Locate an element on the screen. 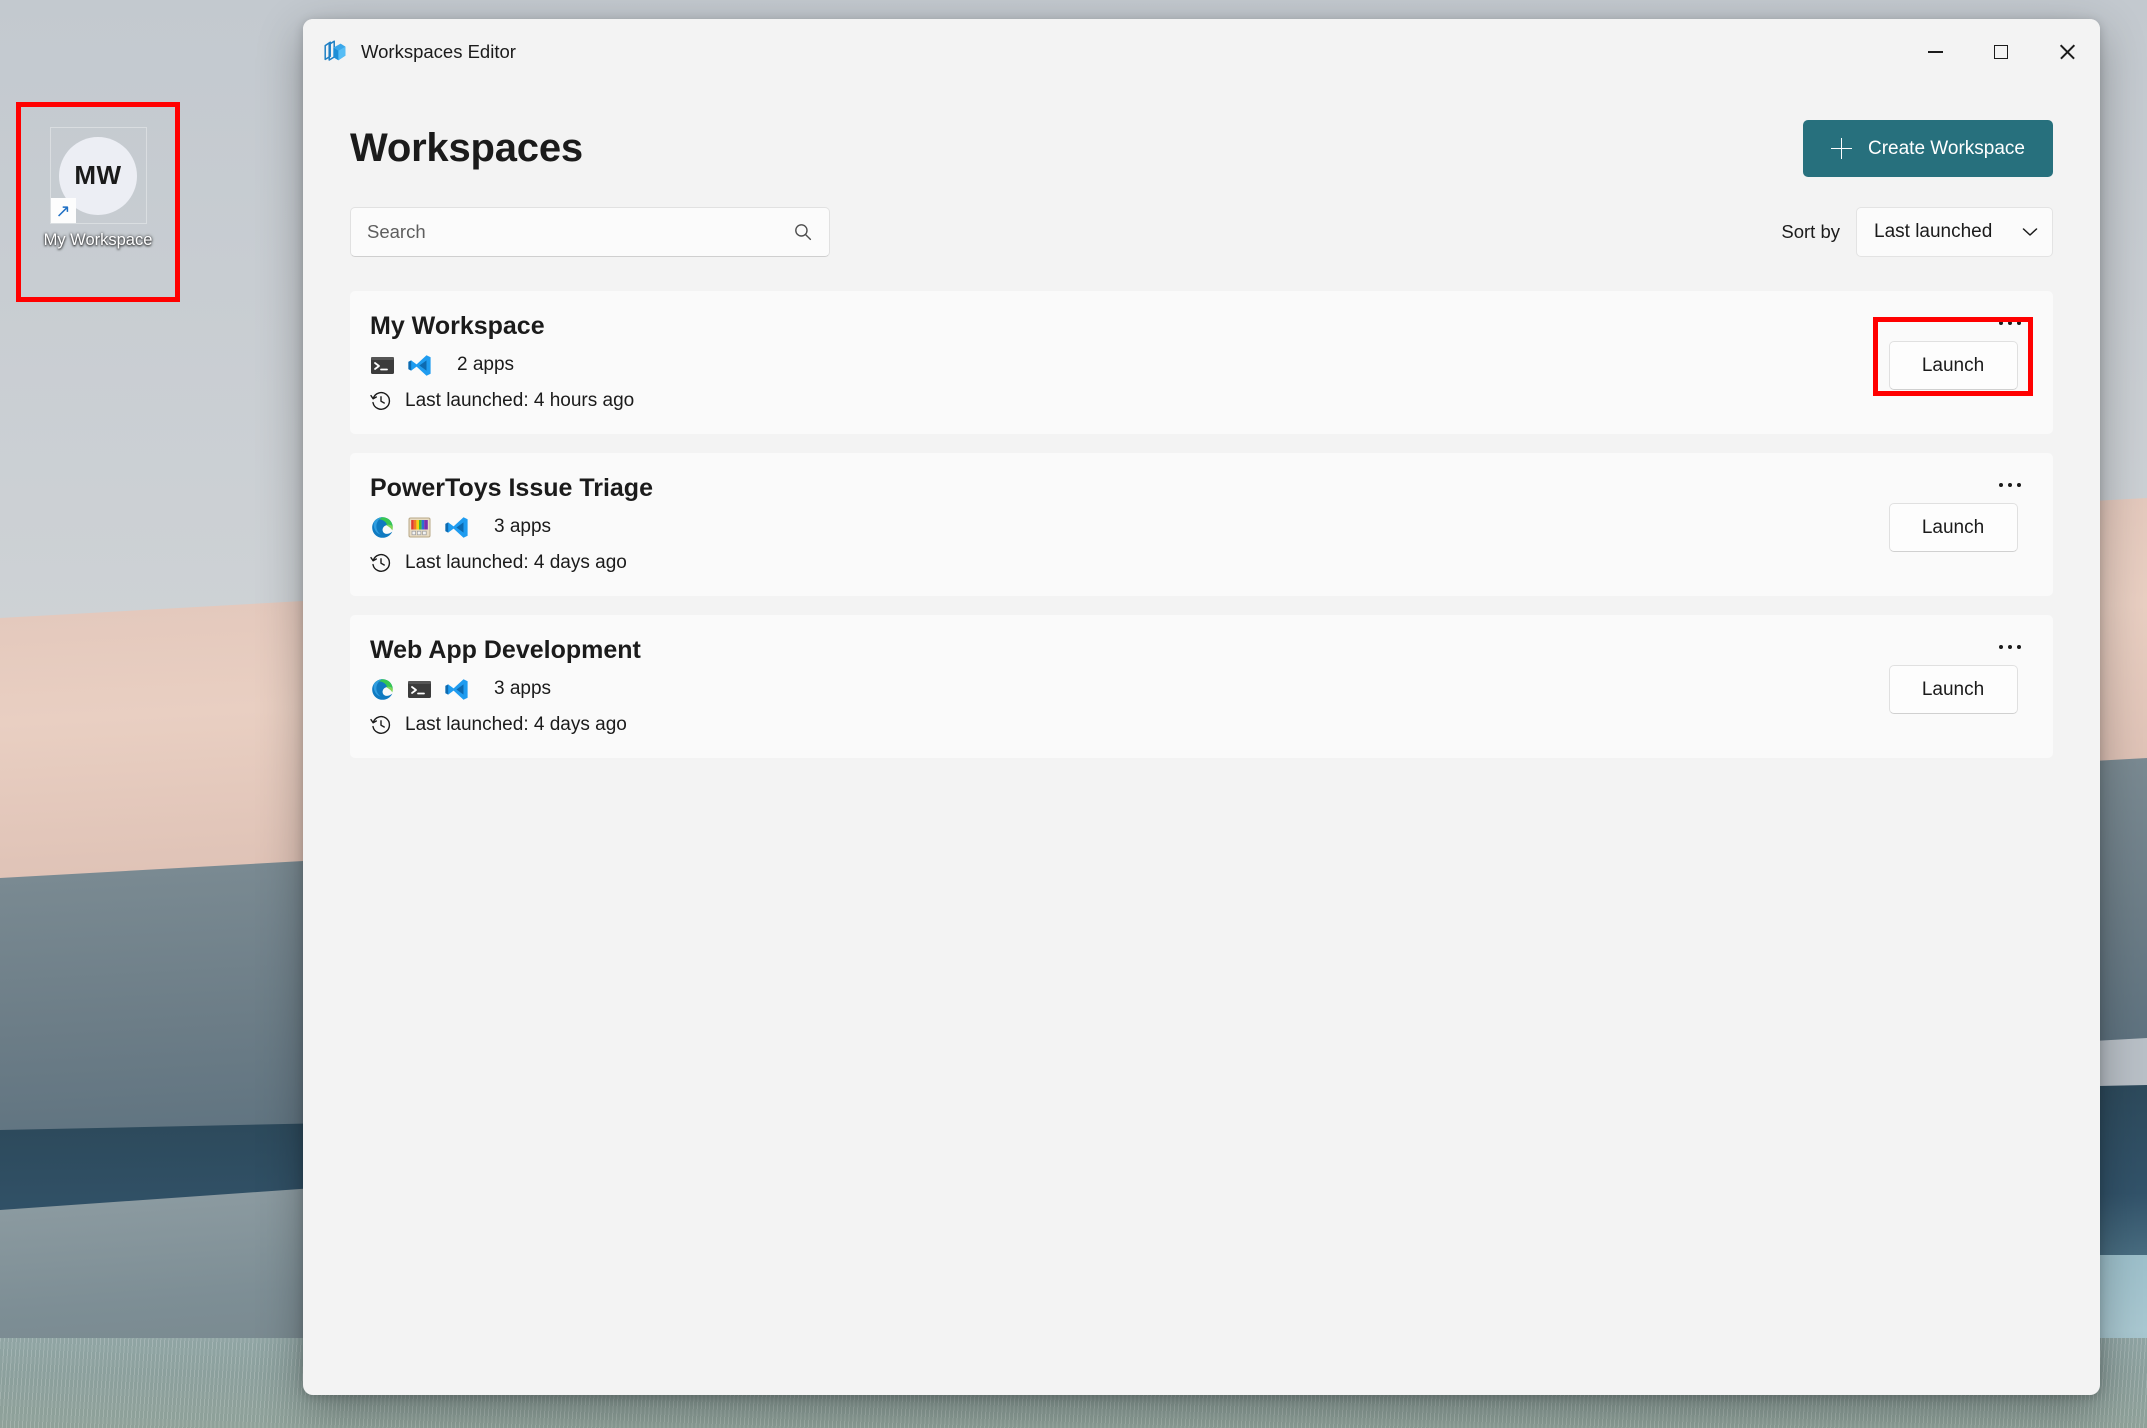  header-row: Workspaces Create Workspace is located at coordinates (1201, 131).